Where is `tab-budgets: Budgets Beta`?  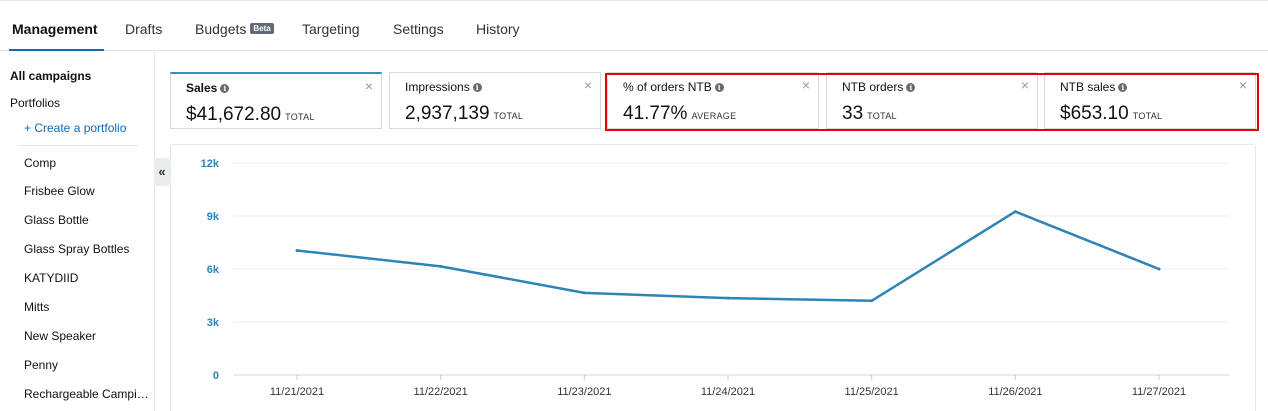
tab-budgets: Budgets Beta is located at coordinates (234, 26).